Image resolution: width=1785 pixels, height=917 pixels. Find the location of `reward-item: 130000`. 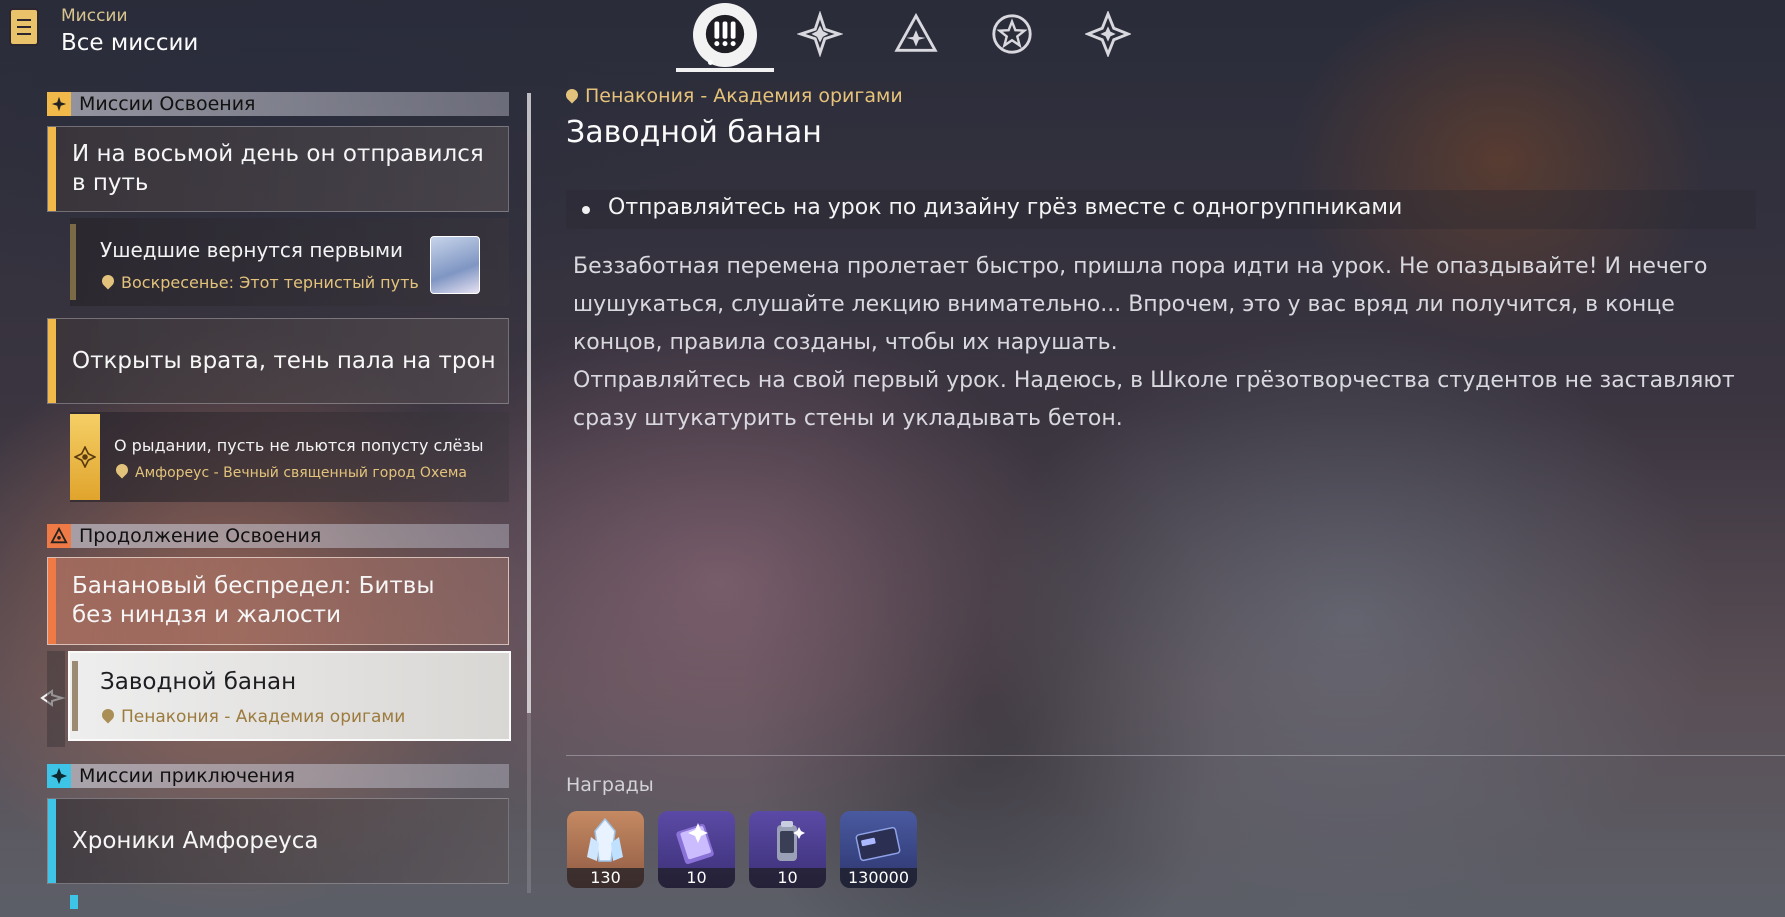

reward-item: 130000 is located at coordinates (878, 849).